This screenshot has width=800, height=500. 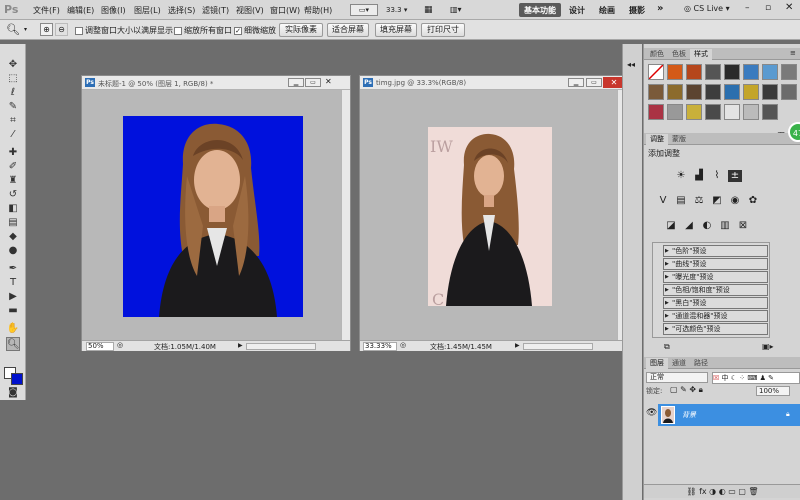 What do you see at coordinates (301, 30) in the screenshot?
I see `actual-pixels-button: 实际像素` at bounding box center [301, 30].